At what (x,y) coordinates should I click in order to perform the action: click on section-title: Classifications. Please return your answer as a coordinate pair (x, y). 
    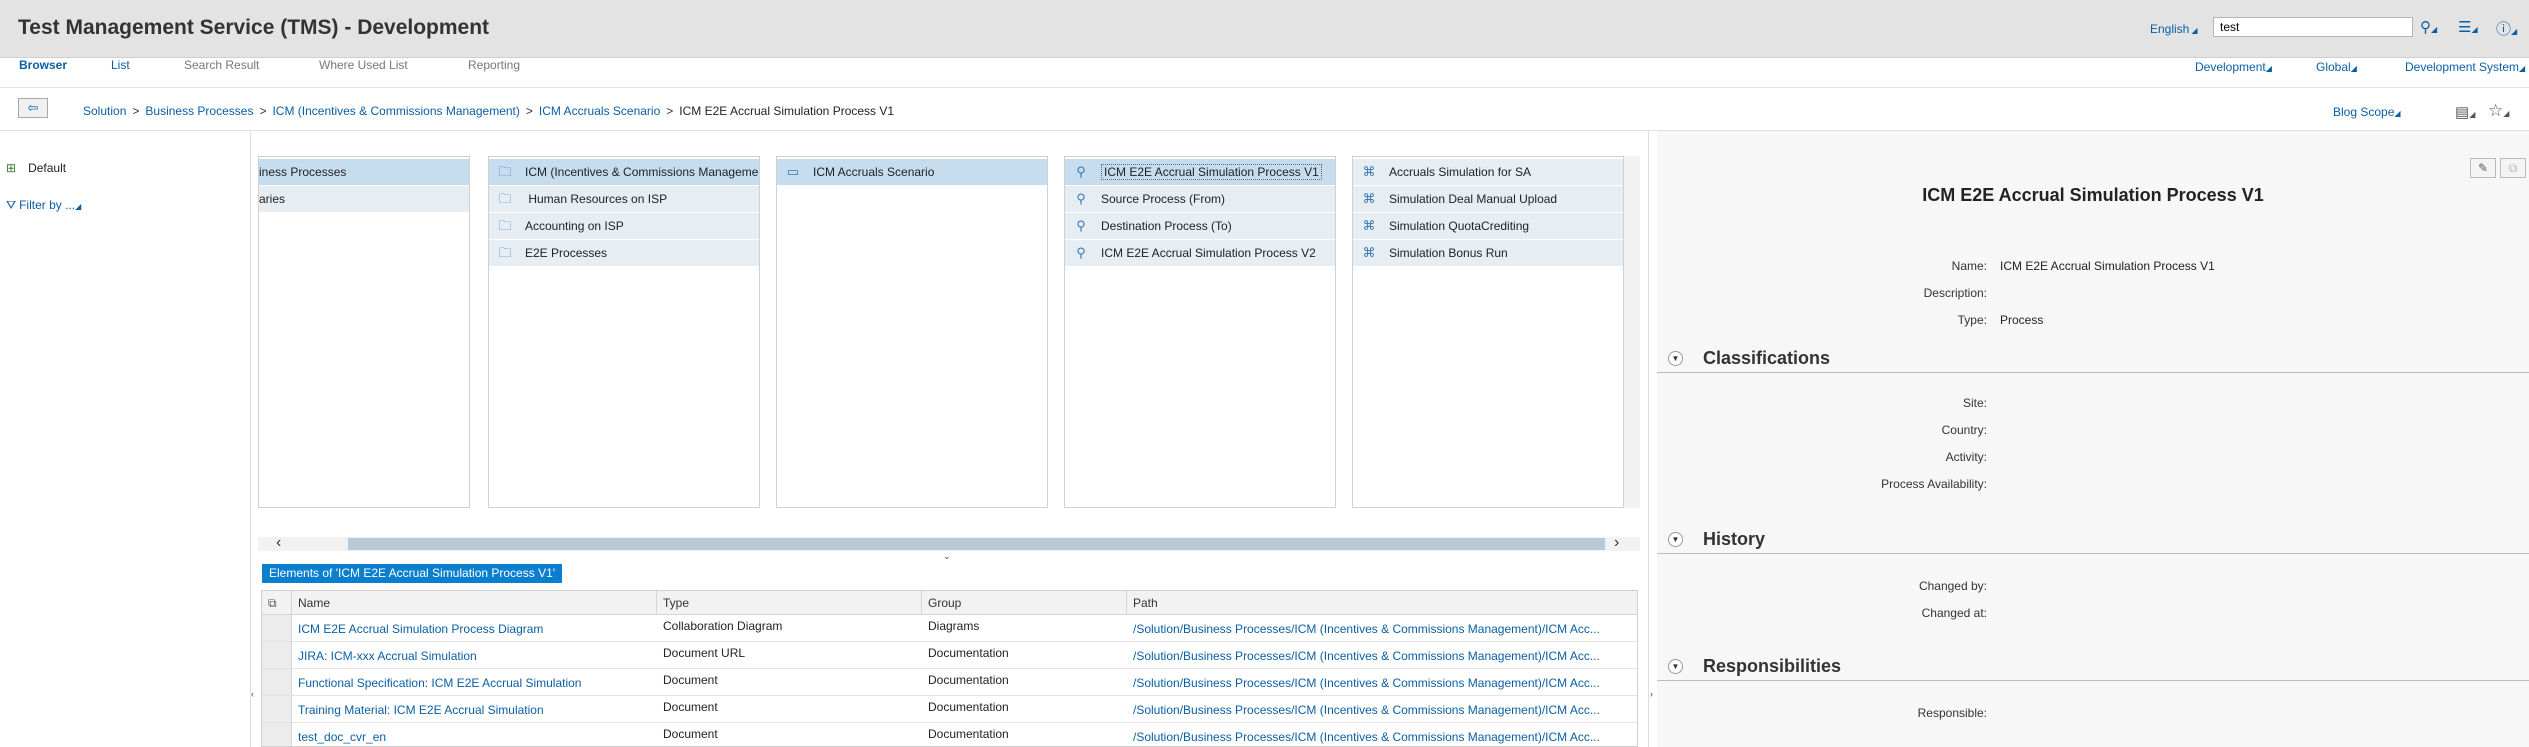
    Looking at the image, I should click on (1767, 358).